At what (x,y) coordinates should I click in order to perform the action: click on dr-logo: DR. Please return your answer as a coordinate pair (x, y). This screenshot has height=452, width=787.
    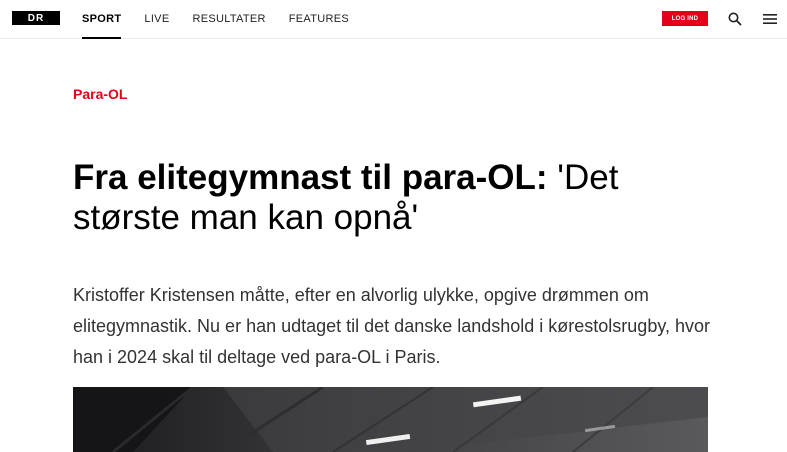
    Looking at the image, I should click on (36, 18).